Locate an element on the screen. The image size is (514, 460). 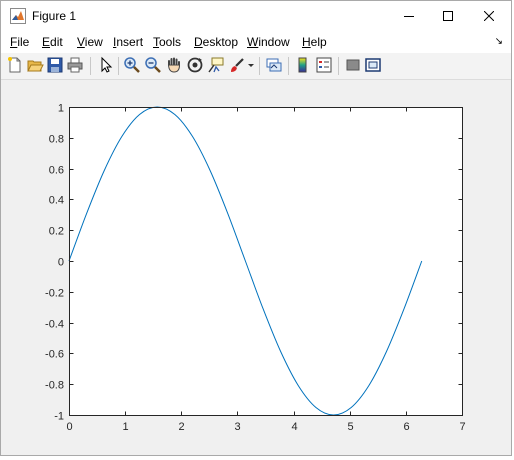
menu-help: Help is located at coordinates (314, 42).